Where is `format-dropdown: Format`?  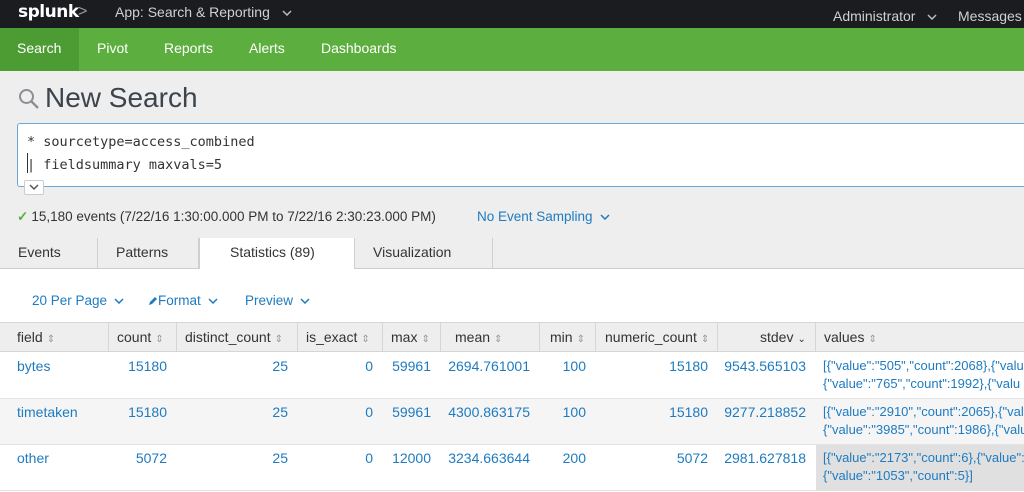
format-dropdown: Format is located at coordinates (183, 300).